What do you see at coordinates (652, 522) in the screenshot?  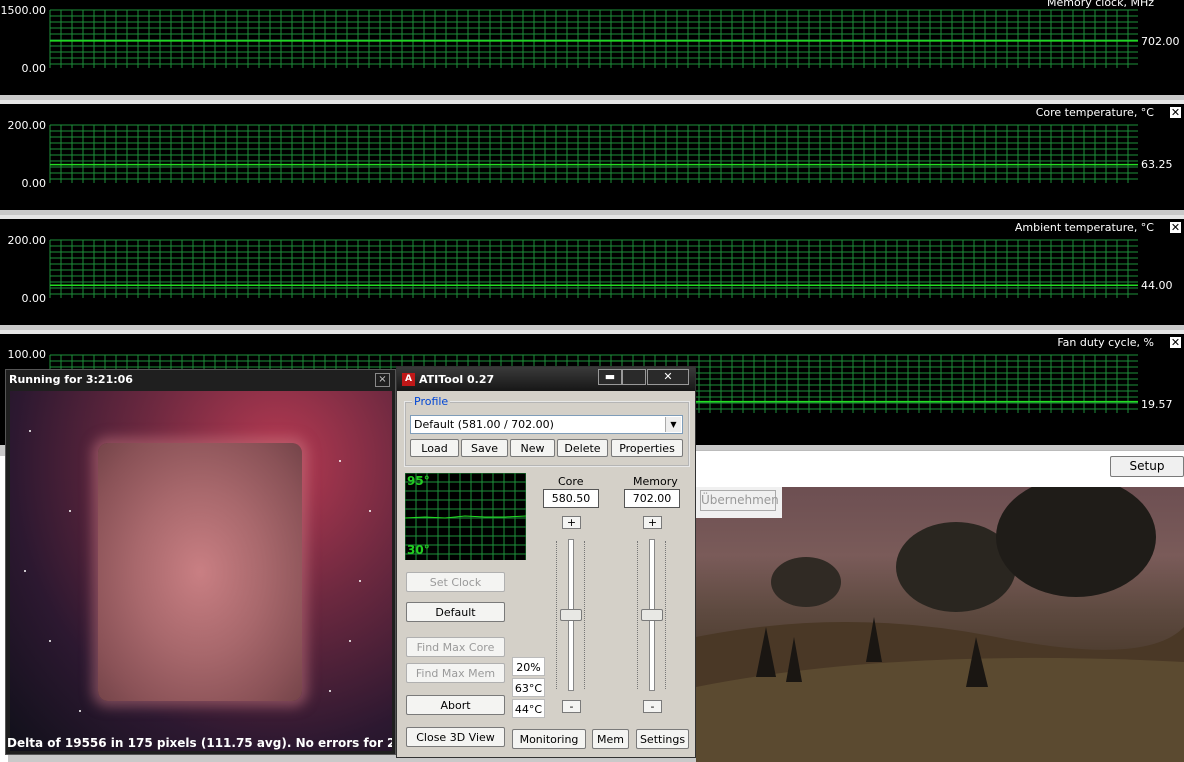 I see `memory-increment-button: +` at bounding box center [652, 522].